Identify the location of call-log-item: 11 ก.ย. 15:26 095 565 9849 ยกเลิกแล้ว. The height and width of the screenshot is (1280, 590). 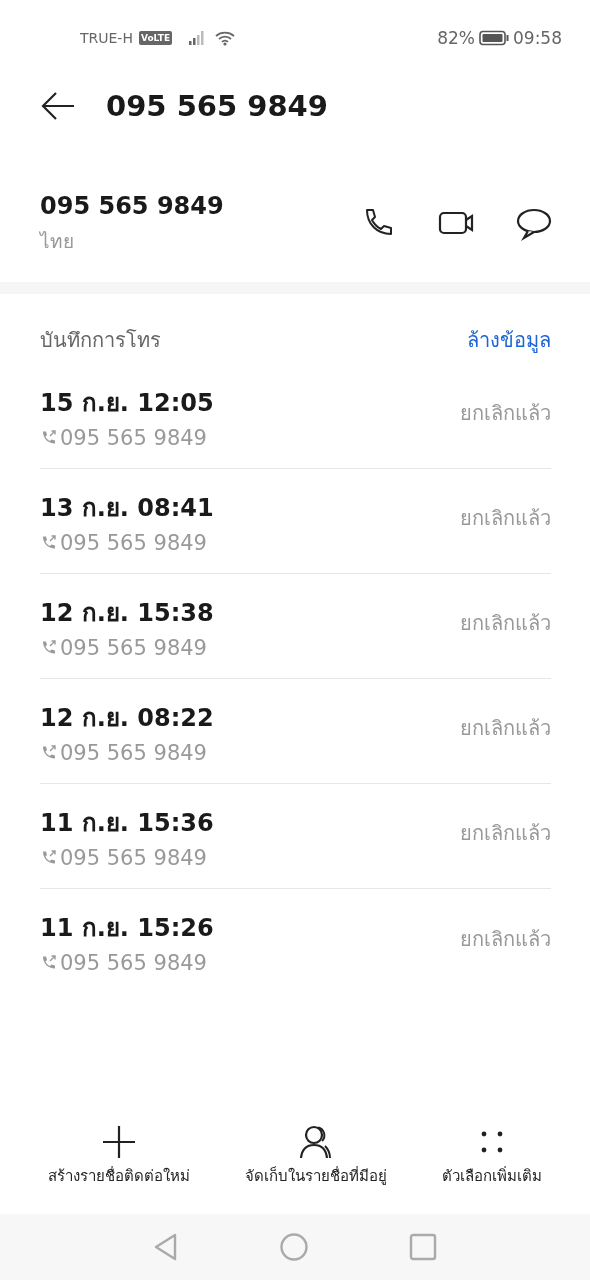
(295, 941).